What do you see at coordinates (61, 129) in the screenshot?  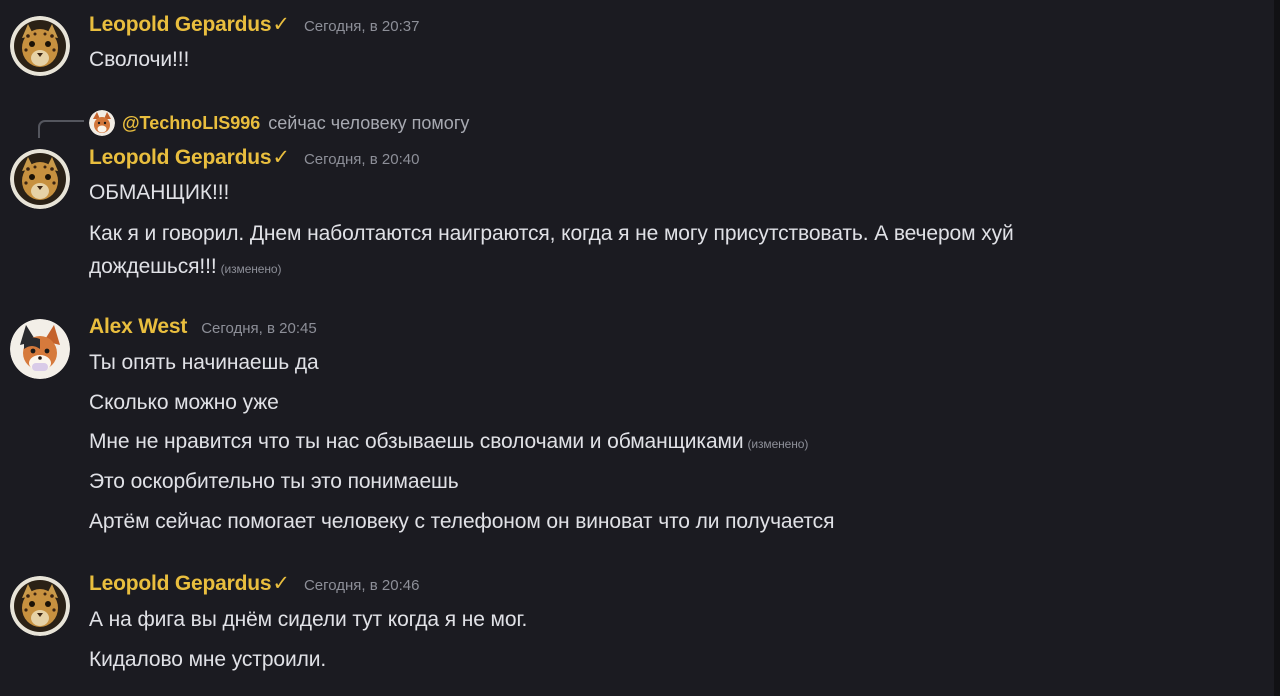 I see `reply-spine` at bounding box center [61, 129].